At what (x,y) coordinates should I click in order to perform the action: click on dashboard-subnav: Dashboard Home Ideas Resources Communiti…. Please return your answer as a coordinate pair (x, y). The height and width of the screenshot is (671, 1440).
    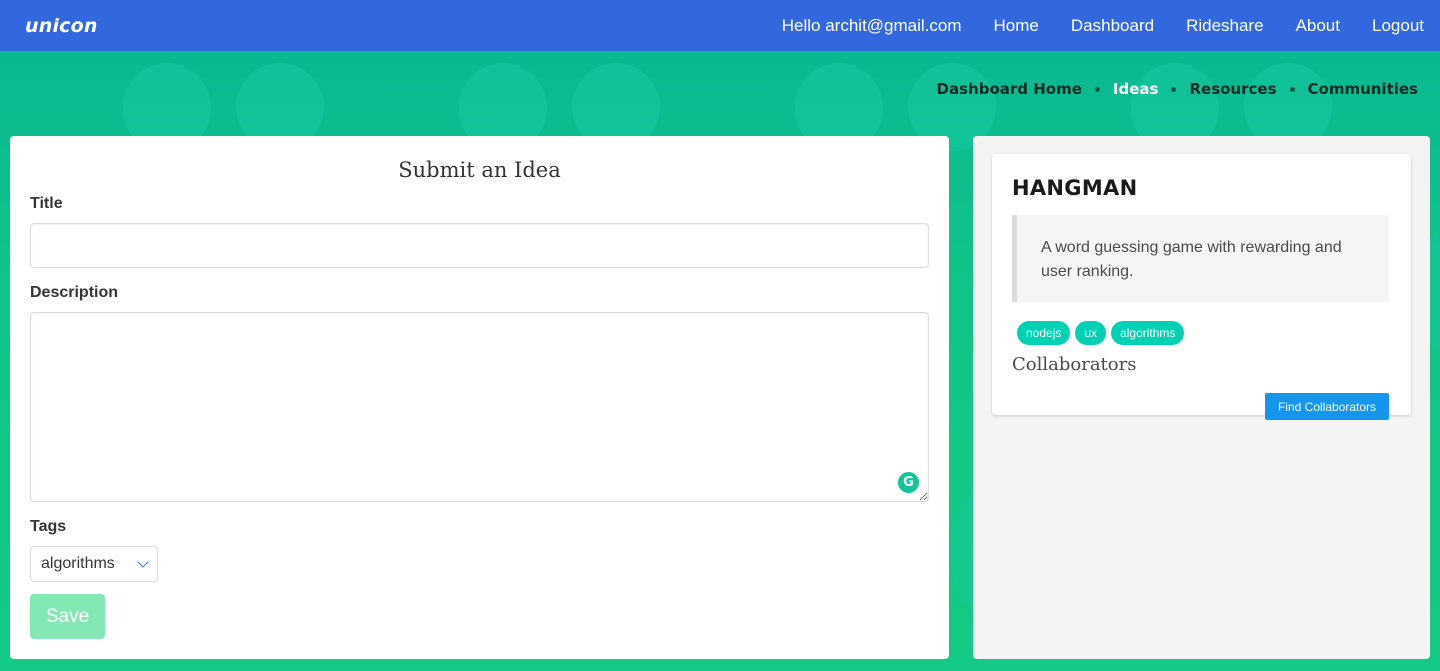
    Looking at the image, I should click on (1177, 89).